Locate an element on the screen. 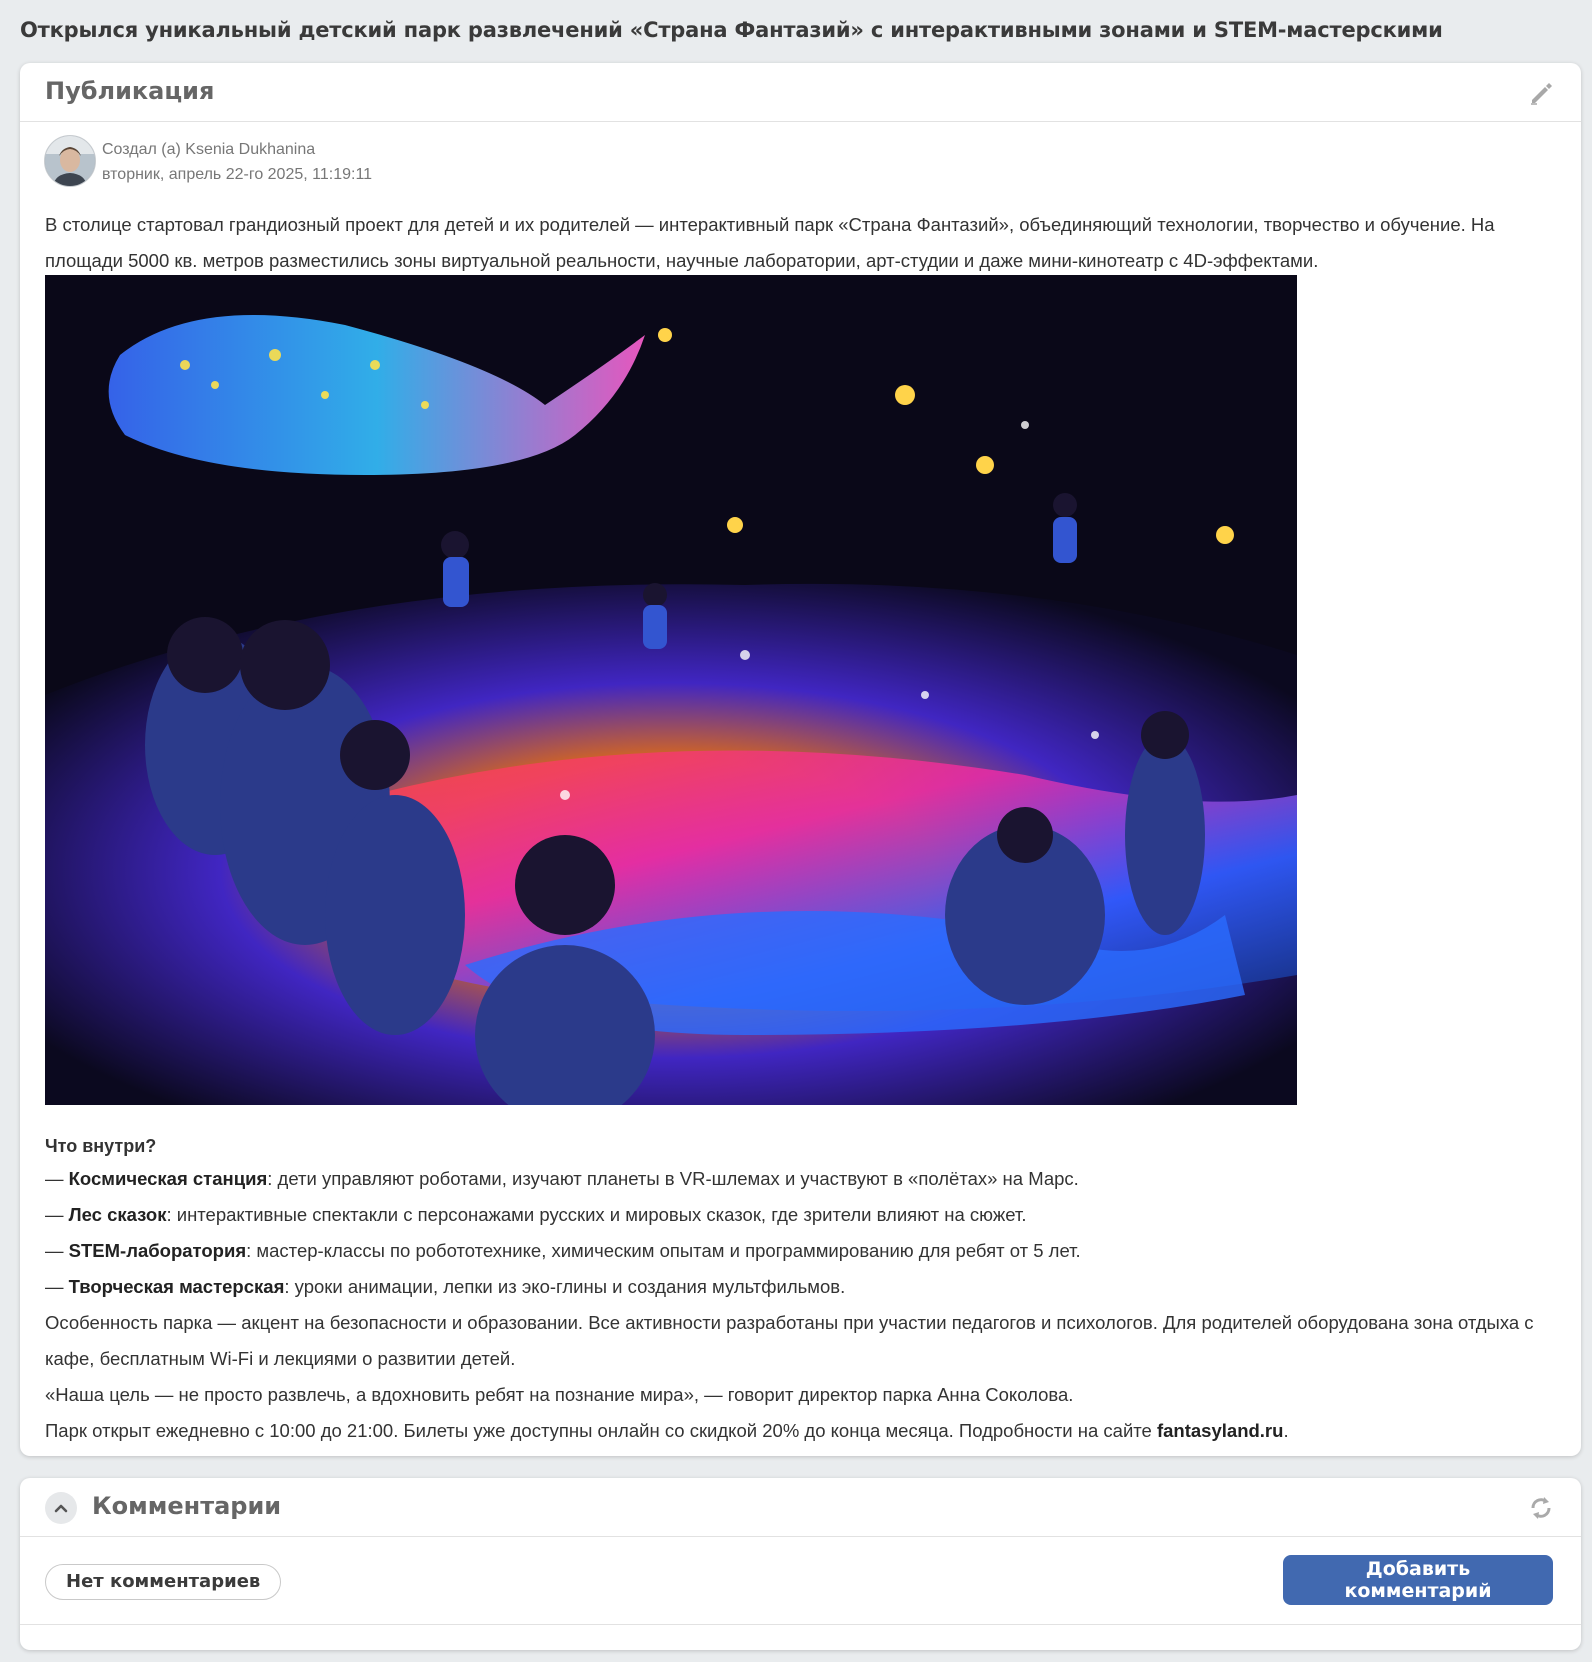  zone-name: Лес сказок is located at coordinates (117, 1214).